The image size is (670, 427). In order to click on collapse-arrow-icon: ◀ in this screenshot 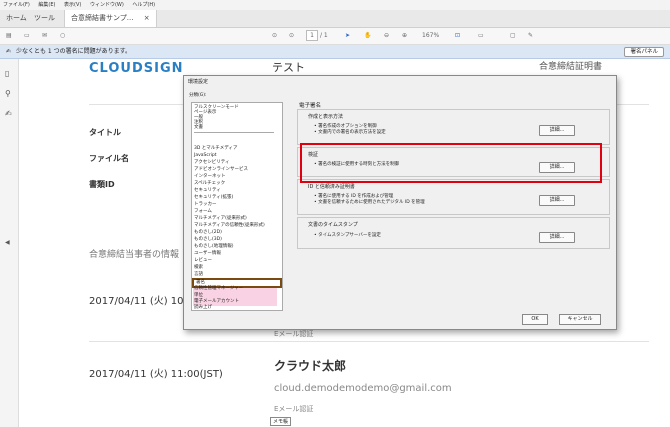, I will do `click(7, 242)`.